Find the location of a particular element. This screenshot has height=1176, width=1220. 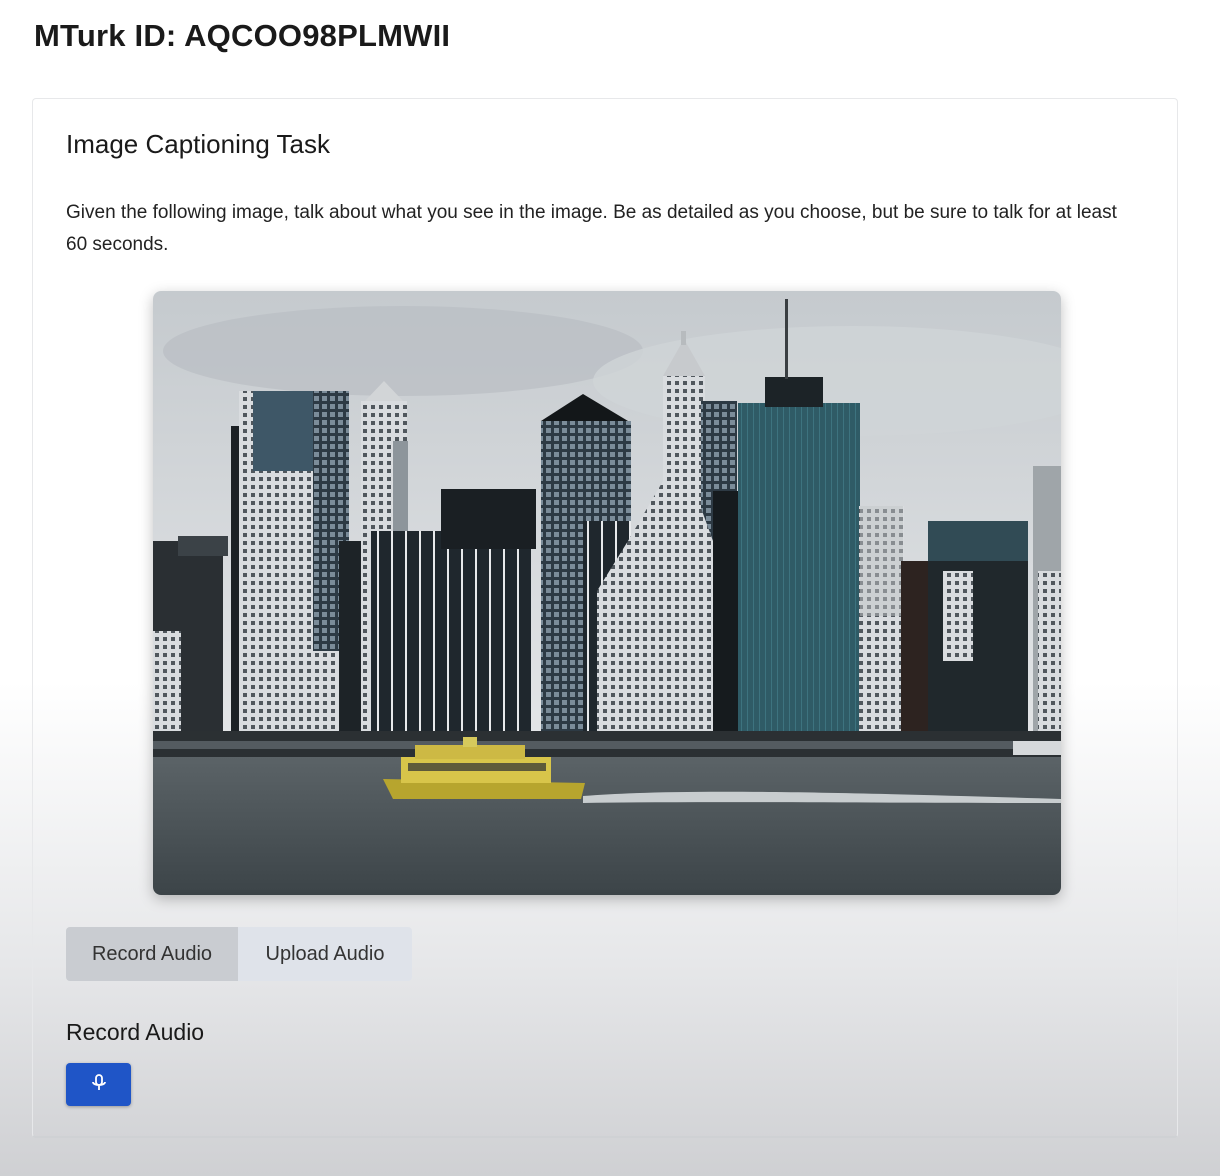

record-button is located at coordinates (98, 1084).